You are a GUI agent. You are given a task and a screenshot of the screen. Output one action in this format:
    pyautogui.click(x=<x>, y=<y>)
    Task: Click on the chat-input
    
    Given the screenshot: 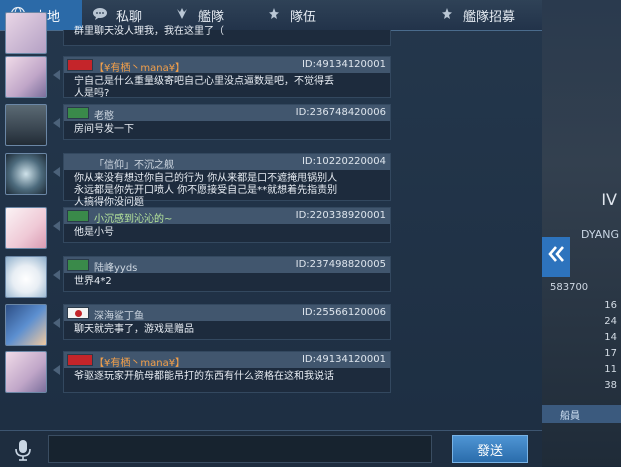 What is the action you would take?
    pyautogui.click(x=240, y=449)
    